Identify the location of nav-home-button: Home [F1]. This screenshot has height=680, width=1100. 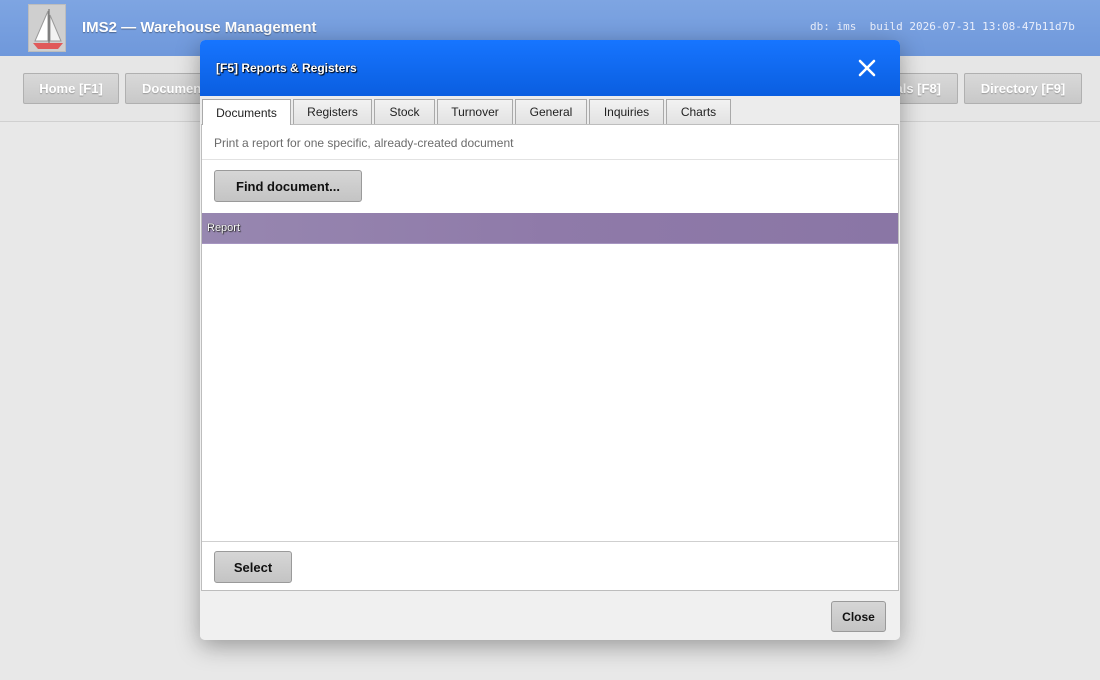
(71, 88).